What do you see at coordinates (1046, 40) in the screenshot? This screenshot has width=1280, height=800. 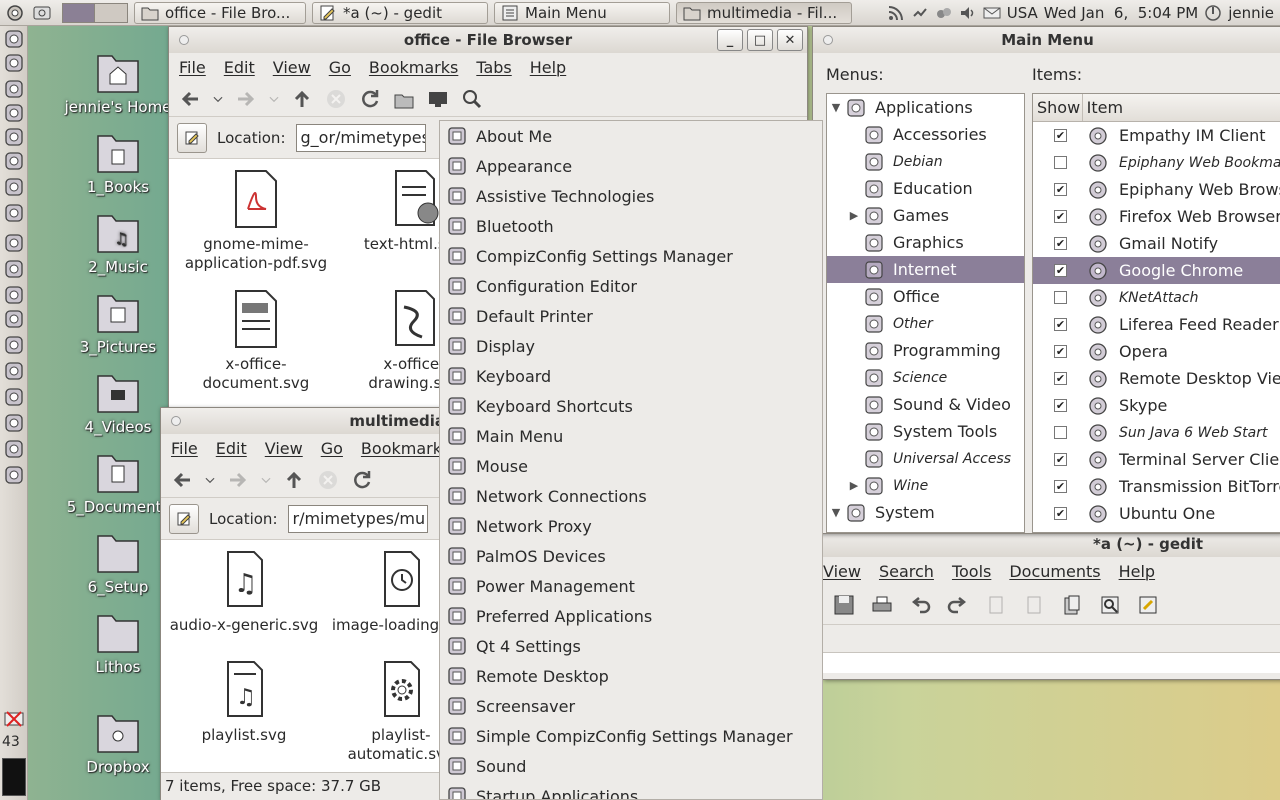 I see `window-titlebar: Main Menu` at bounding box center [1046, 40].